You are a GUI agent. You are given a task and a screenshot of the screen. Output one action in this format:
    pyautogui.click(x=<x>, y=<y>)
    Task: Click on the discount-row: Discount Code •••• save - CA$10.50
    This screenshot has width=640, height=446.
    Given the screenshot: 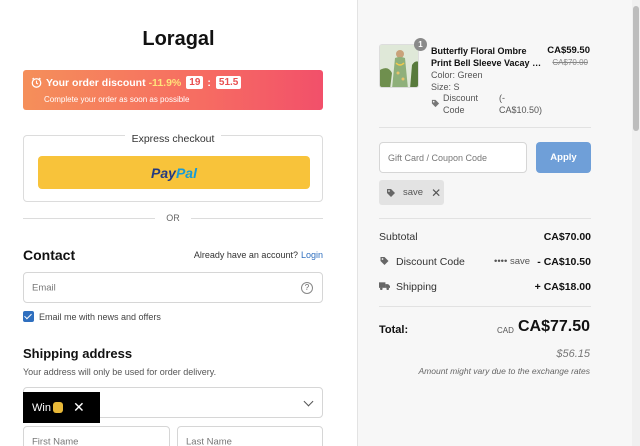 What is the action you would take?
    pyautogui.click(x=485, y=262)
    